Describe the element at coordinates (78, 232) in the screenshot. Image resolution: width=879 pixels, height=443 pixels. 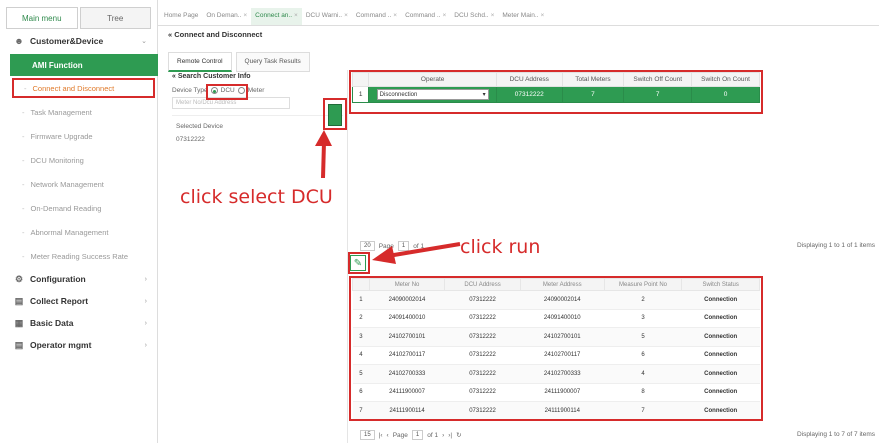
I see `sidebar-item-abnormal-management: - Abnormal Management` at that location.